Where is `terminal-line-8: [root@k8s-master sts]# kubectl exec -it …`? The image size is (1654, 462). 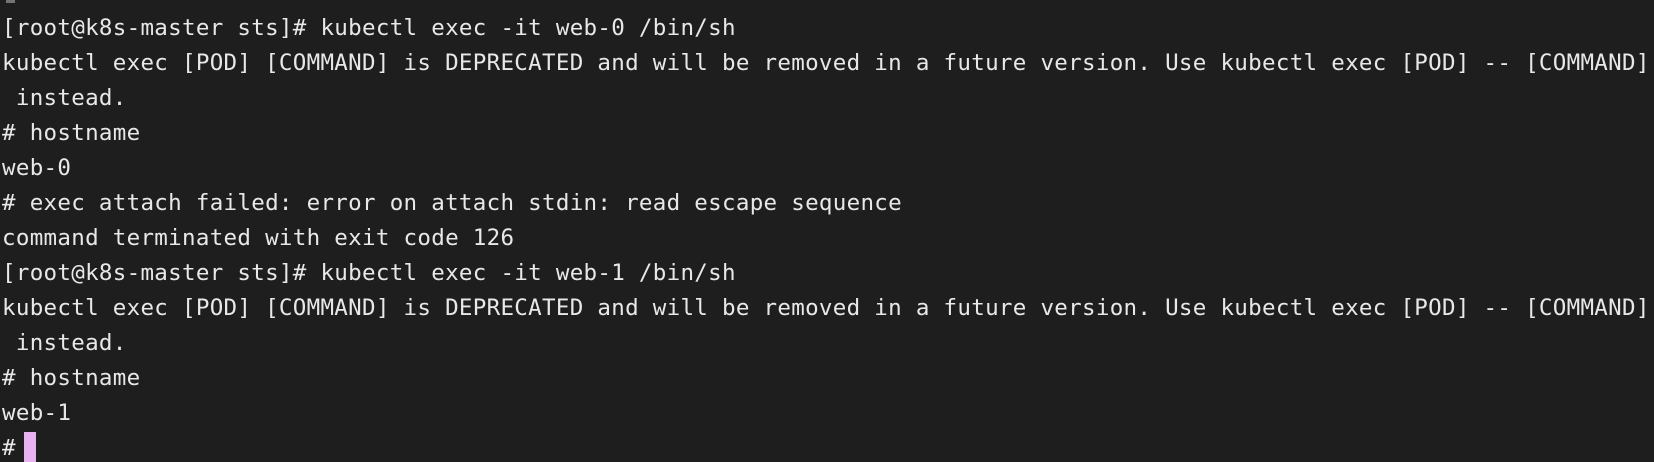 terminal-line-8: [root@k8s-master sts]# kubectl exec -it … is located at coordinates (369, 273).